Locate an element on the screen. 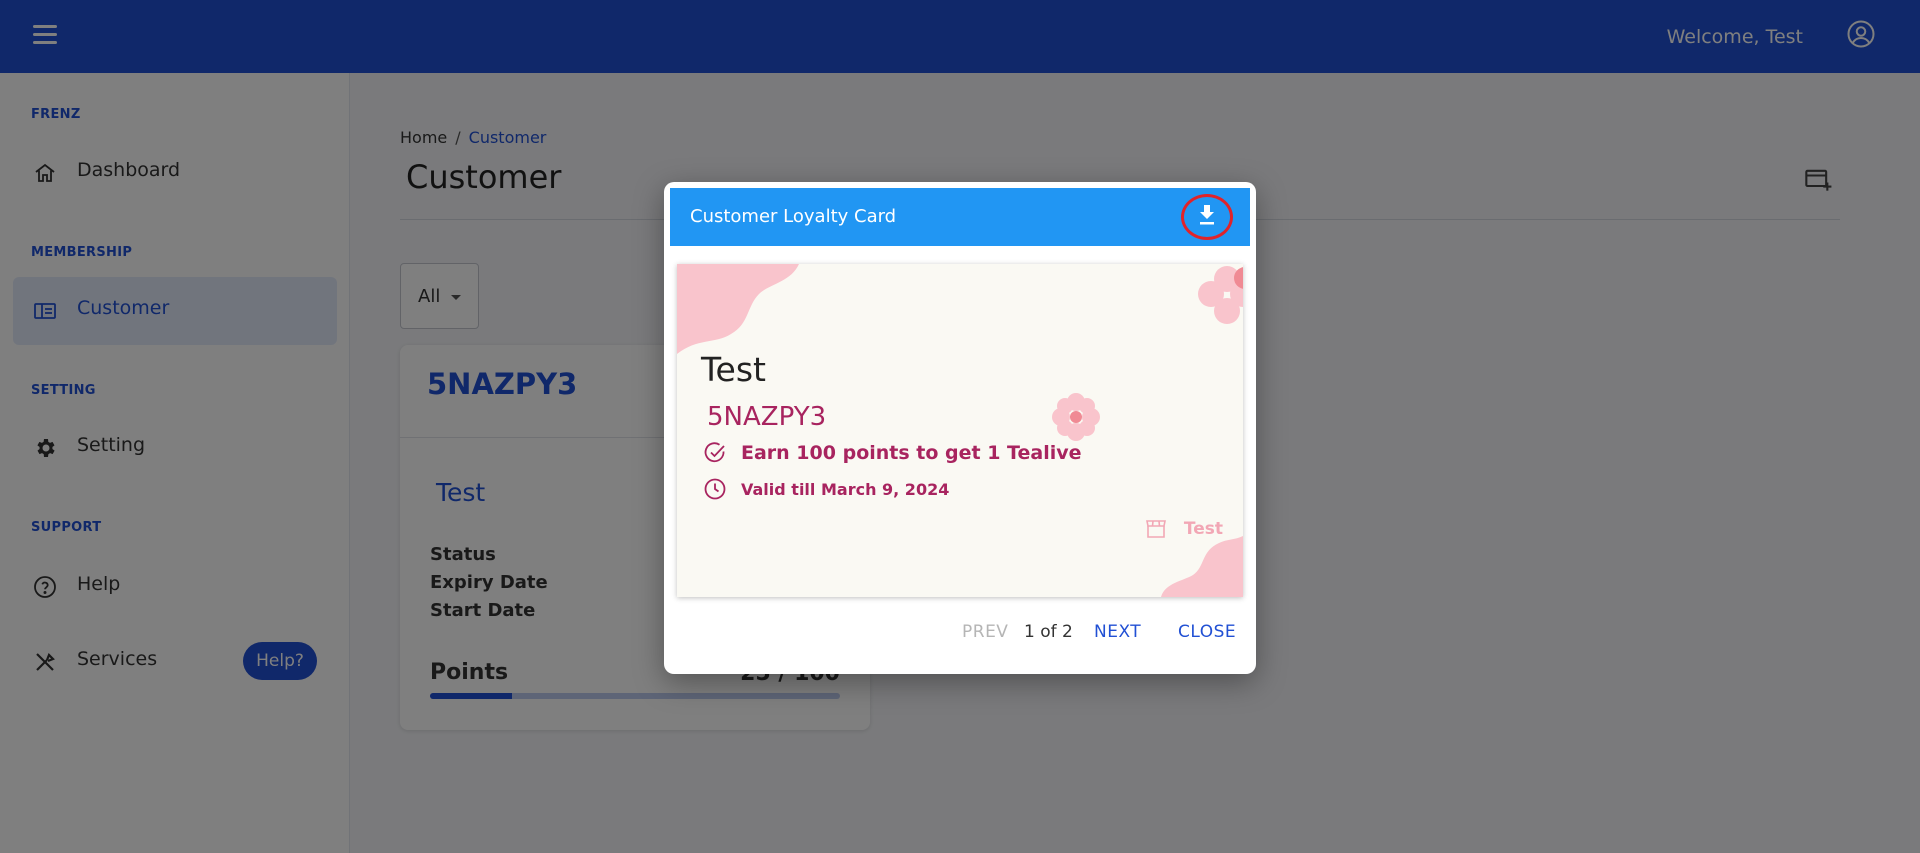 The width and height of the screenshot is (1920, 853). page-indicator: 1 of 2 is located at coordinates (1048, 632).